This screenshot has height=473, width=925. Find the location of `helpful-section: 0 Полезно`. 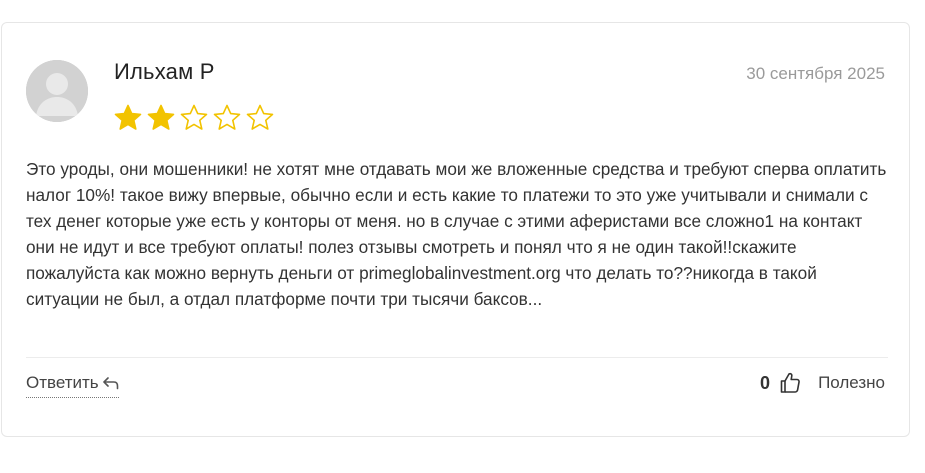

helpful-section: 0 Полезно is located at coordinates (822, 383).